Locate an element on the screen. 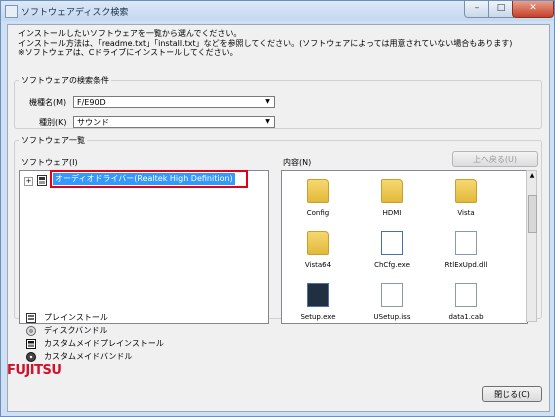 This screenshot has width=555, height=417. file-item: data1.cab is located at coordinates (466, 302).